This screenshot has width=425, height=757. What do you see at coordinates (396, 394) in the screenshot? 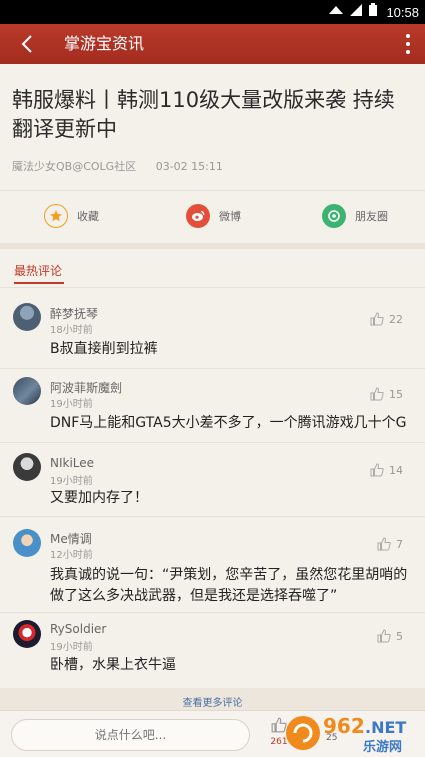
I see `comment-like-count: 15` at bounding box center [396, 394].